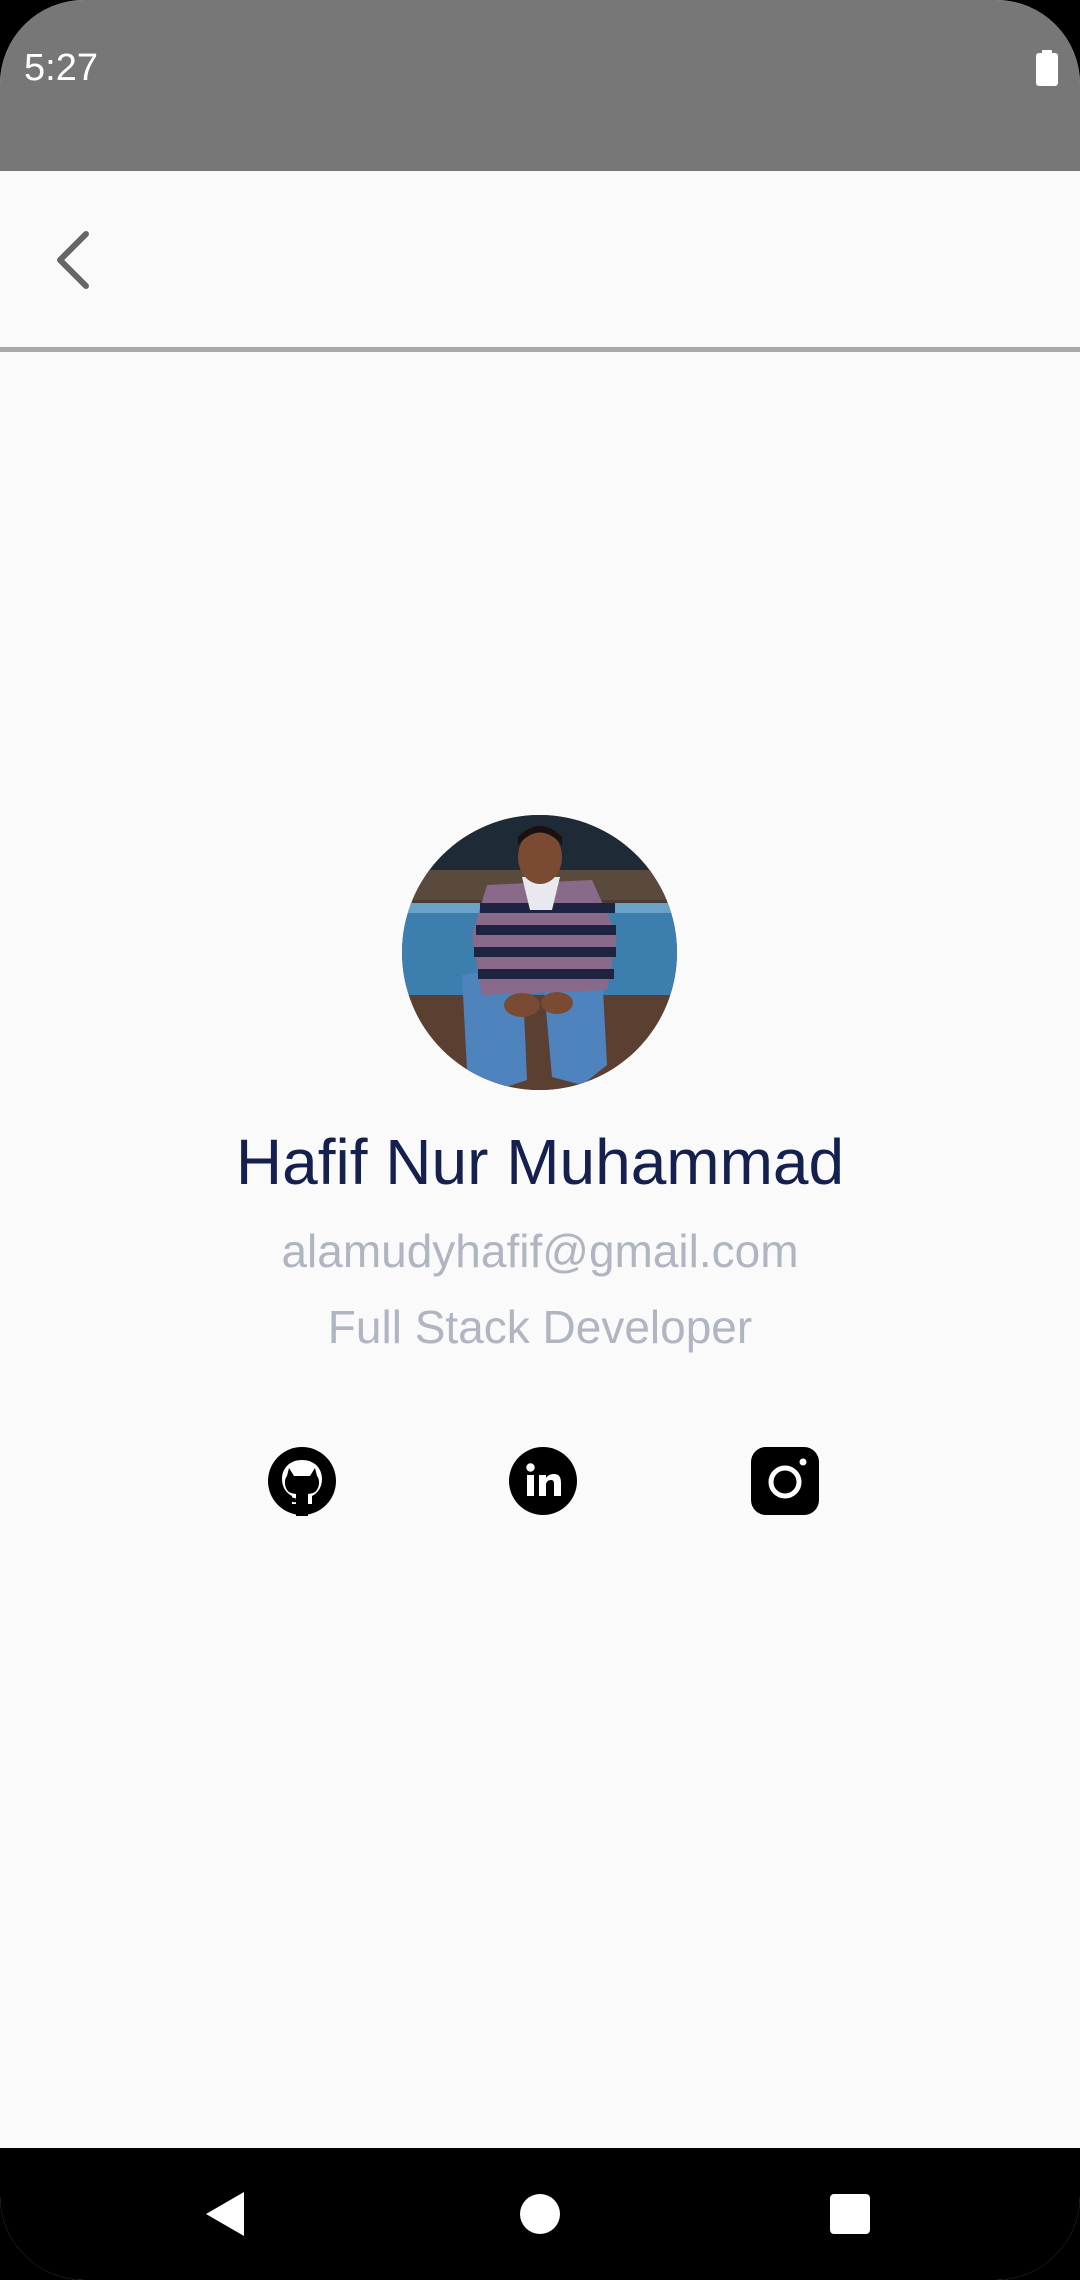 Image resolution: width=1080 pixels, height=2280 pixels. What do you see at coordinates (540, 1251) in the screenshot?
I see `profile-email: alamudyhafif@gmail.com` at bounding box center [540, 1251].